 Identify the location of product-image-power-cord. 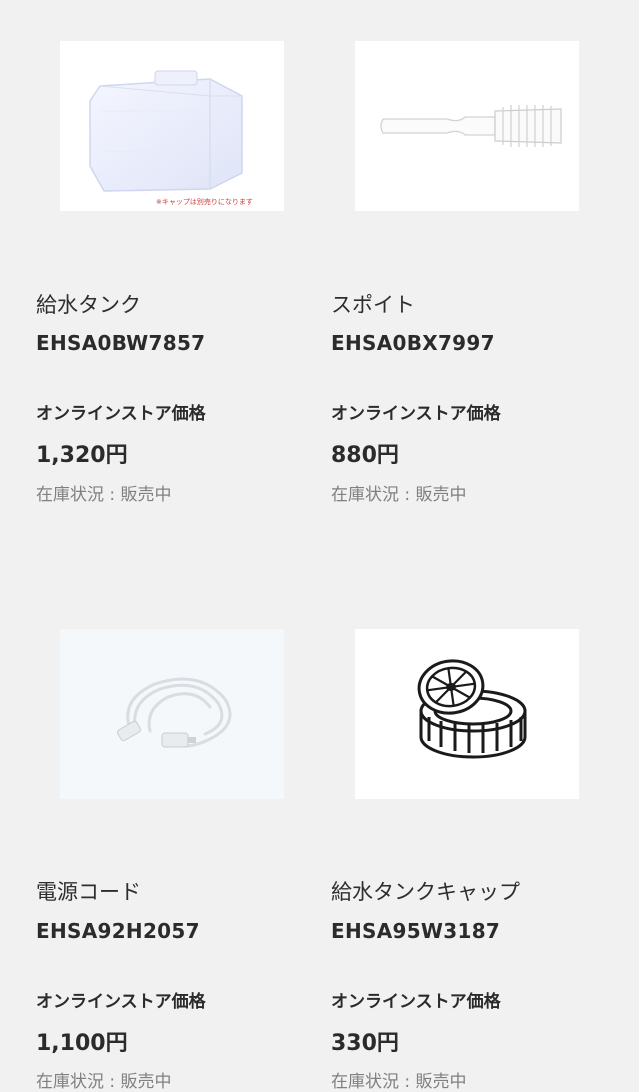
(172, 714).